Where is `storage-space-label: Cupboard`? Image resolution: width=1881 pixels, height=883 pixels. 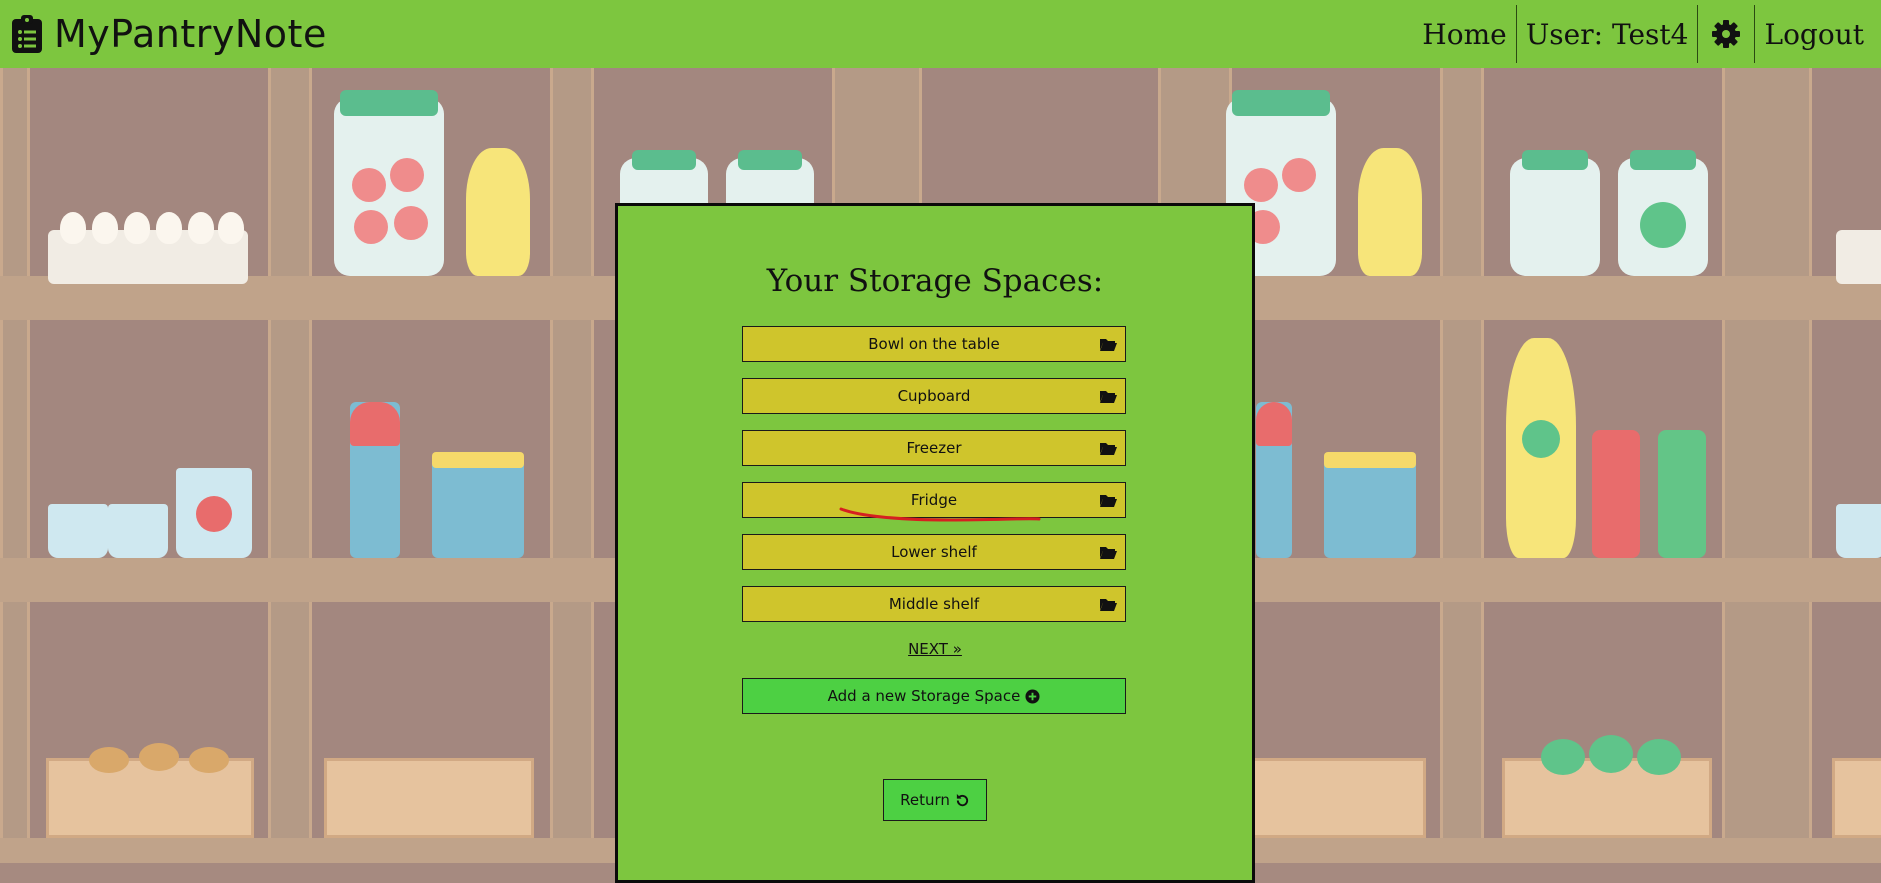 storage-space-label: Cupboard is located at coordinates (934, 396).